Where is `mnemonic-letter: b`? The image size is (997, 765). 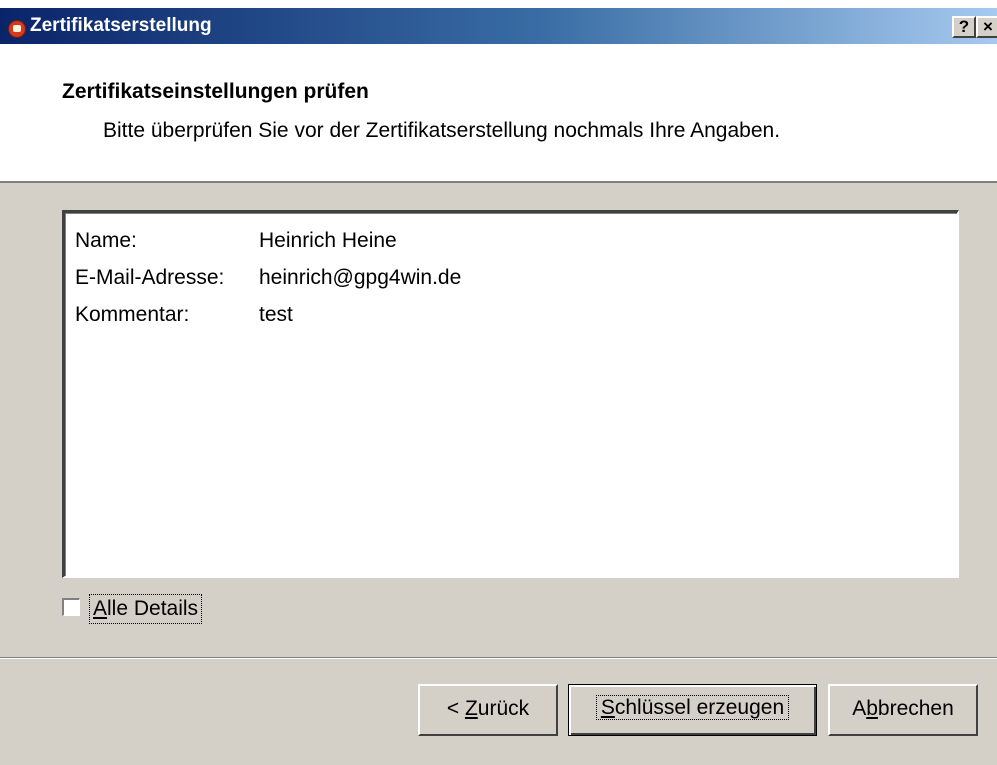 mnemonic-letter: b is located at coordinates (872, 708).